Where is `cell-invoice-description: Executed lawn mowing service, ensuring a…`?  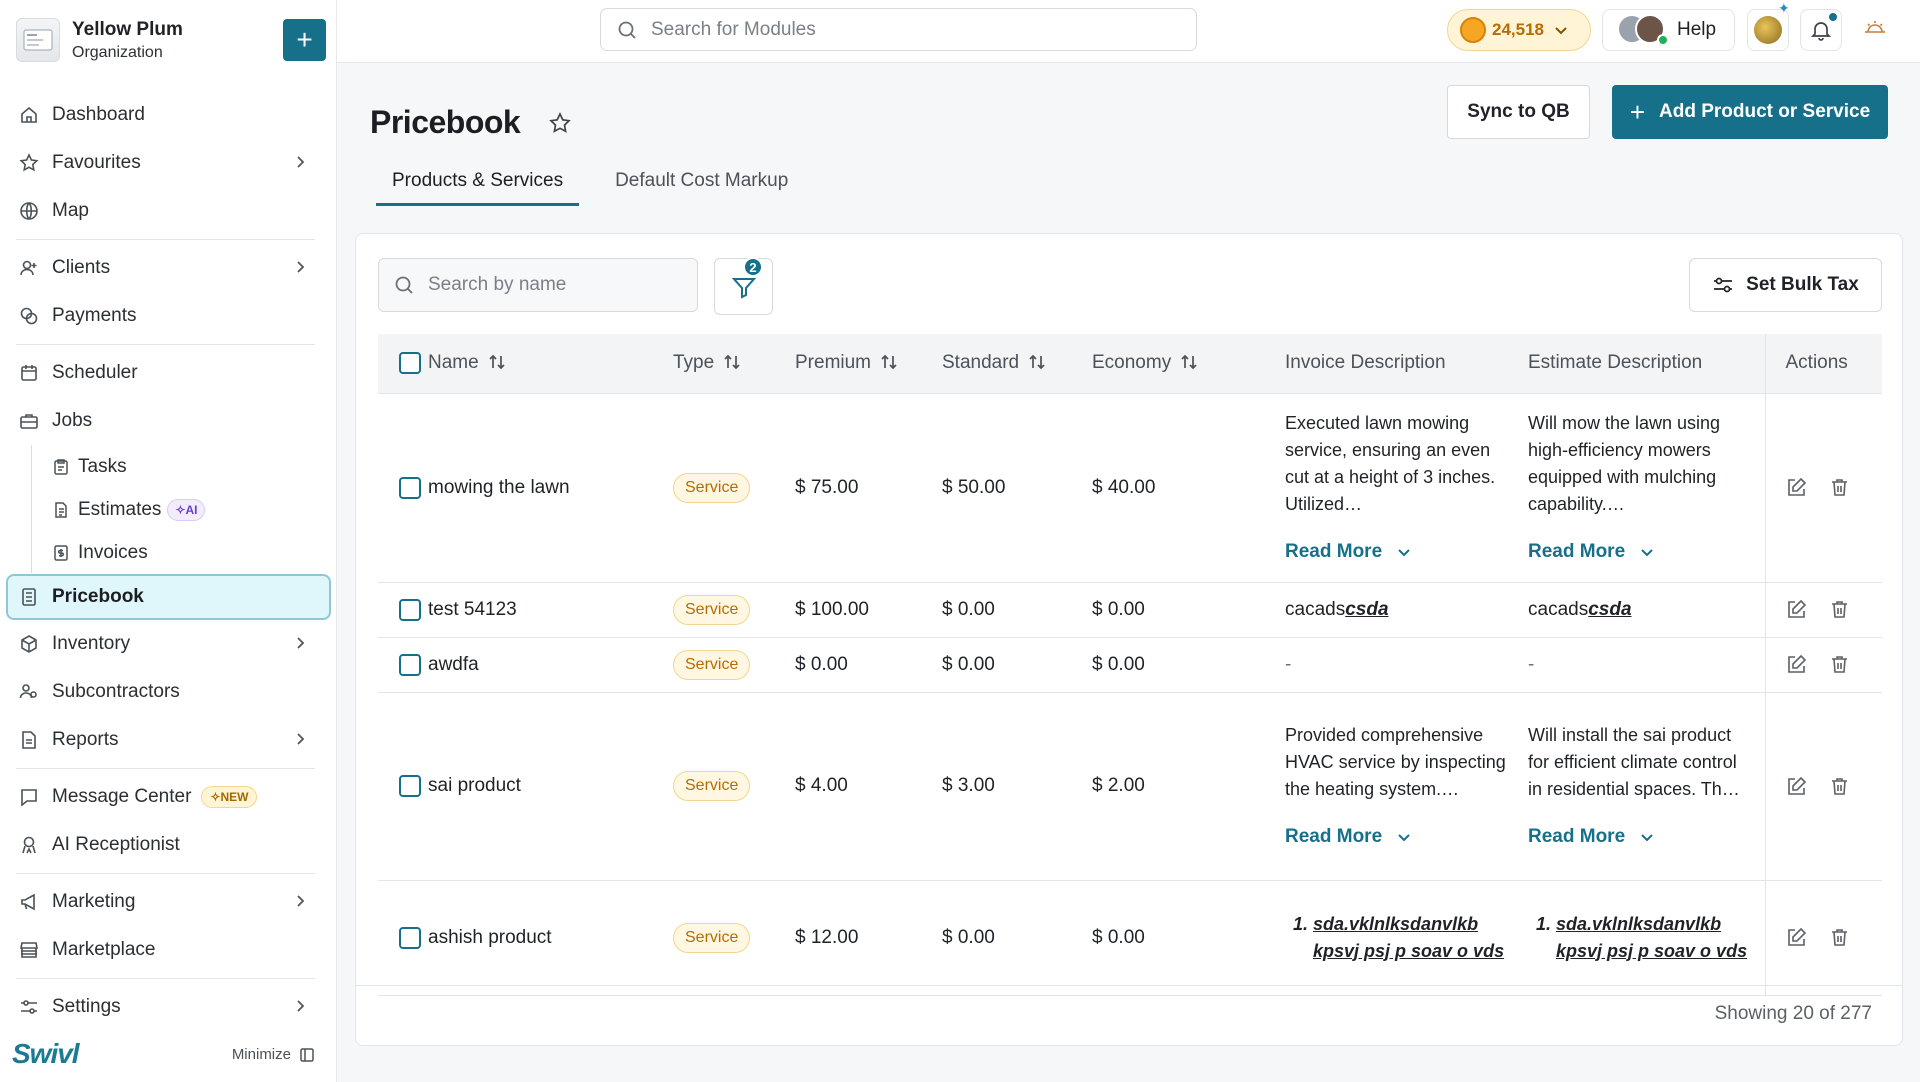
cell-invoice-description: Executed lawn mowing service, ensuring a… is located at coordinates (1406, 487).